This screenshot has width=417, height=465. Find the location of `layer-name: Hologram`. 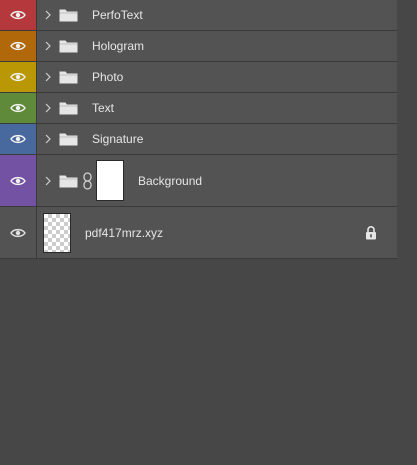

layer-name: Hologram is located at coordinates (118, 46).